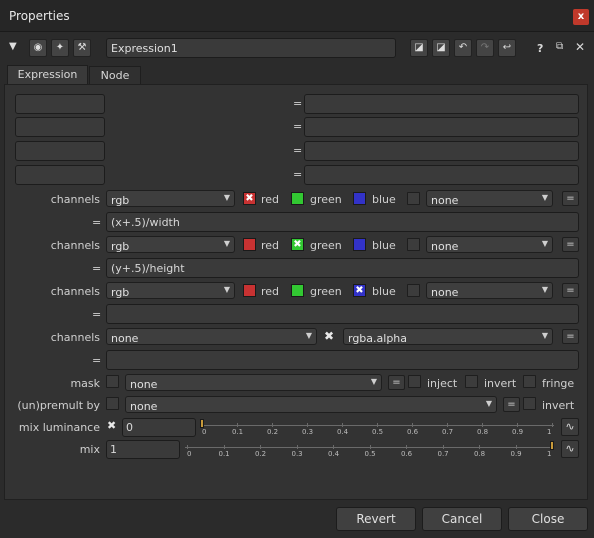  What do you see at coordinates (112, 403) in the screenshot?
I see `premult-enable-checkbox` at bounding box center [112, 403].